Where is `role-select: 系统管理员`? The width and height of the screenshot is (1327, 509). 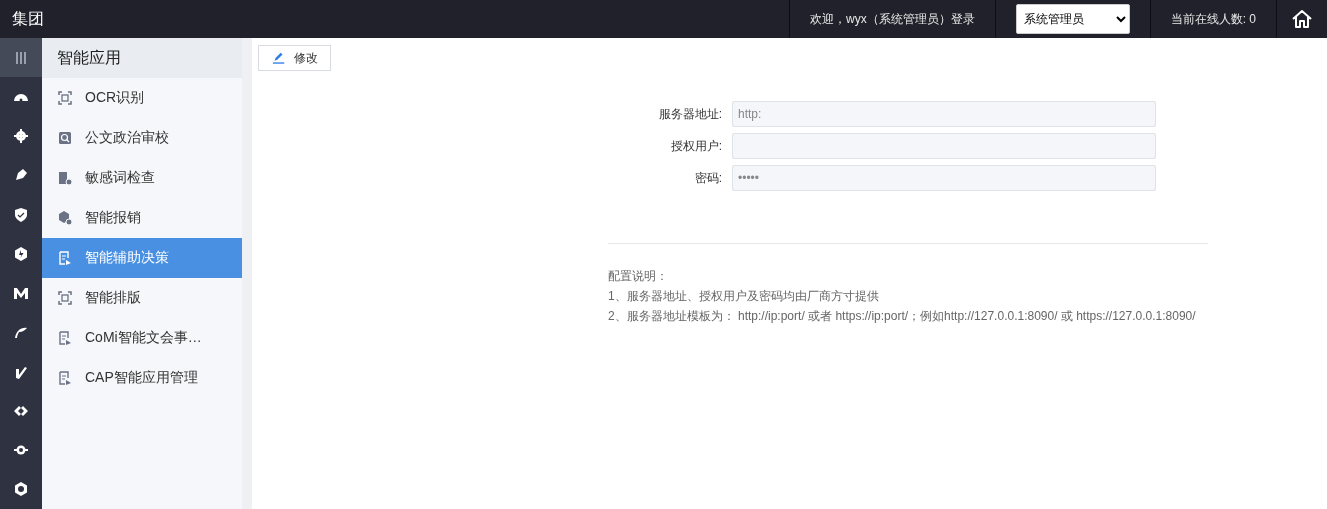 role-select: 系统管理员 is located at coordinates (1072, 19).